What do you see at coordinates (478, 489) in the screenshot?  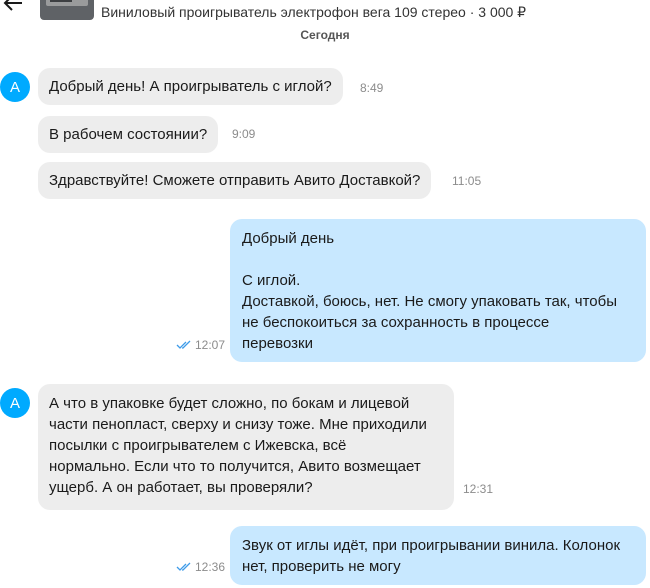 I see `message-time: 12:31` at bounding box center [478, 489].